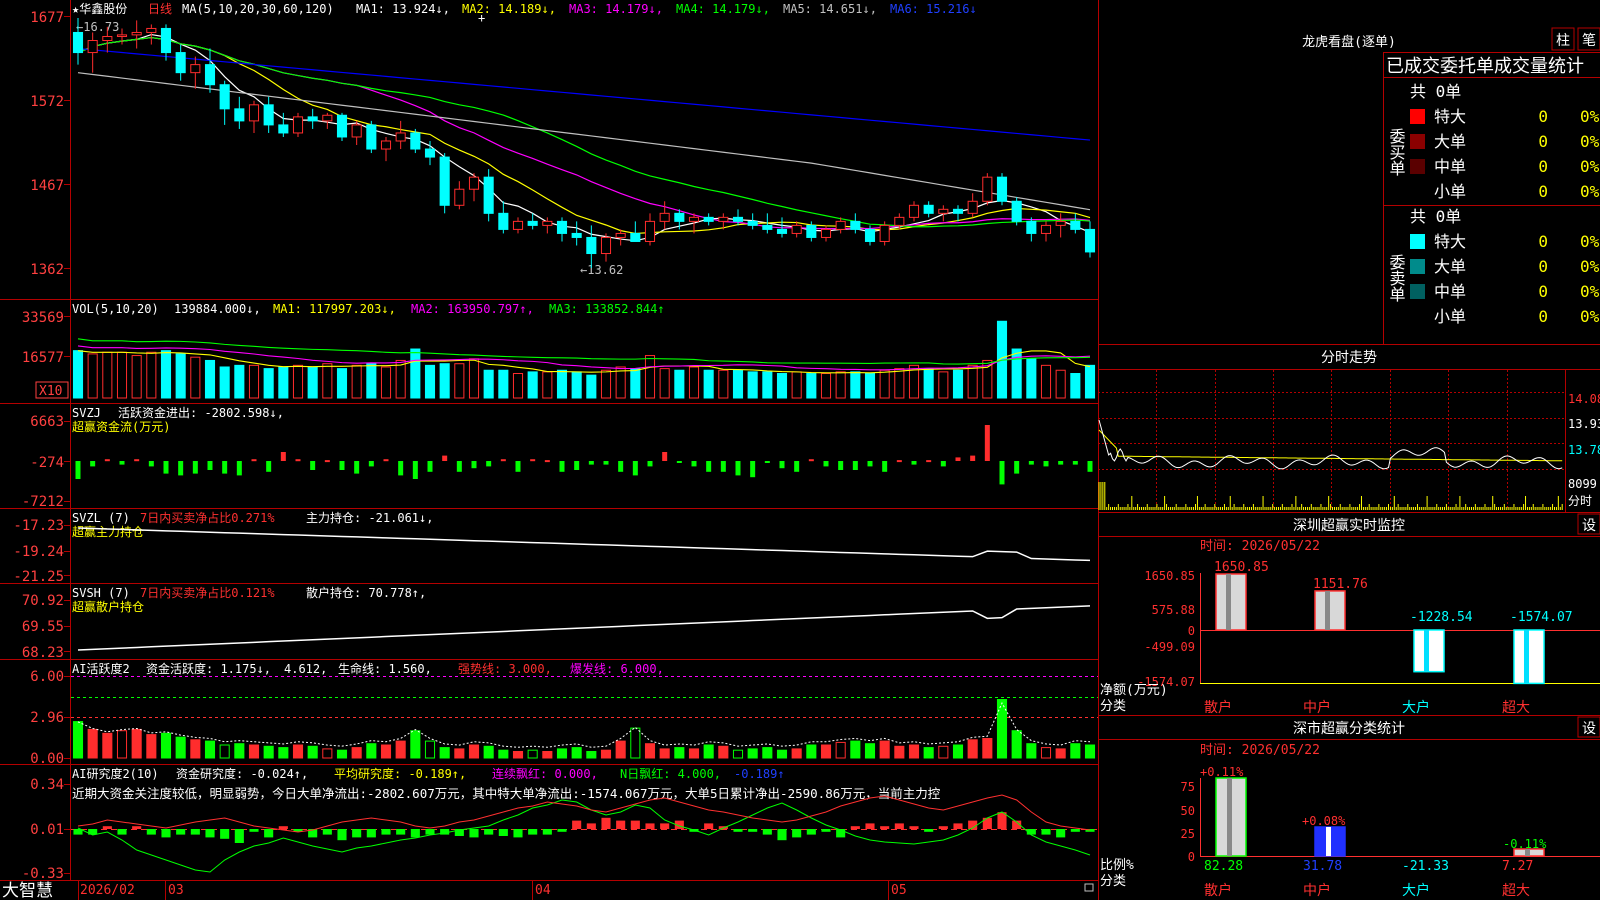  What do you see at coordinates (47, 830) in the screenshot?
I see `ai2-tick: 0.01` at bounding box center [47, 830].